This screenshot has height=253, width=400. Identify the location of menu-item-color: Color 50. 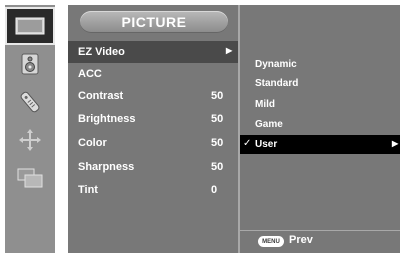
(153, 143).